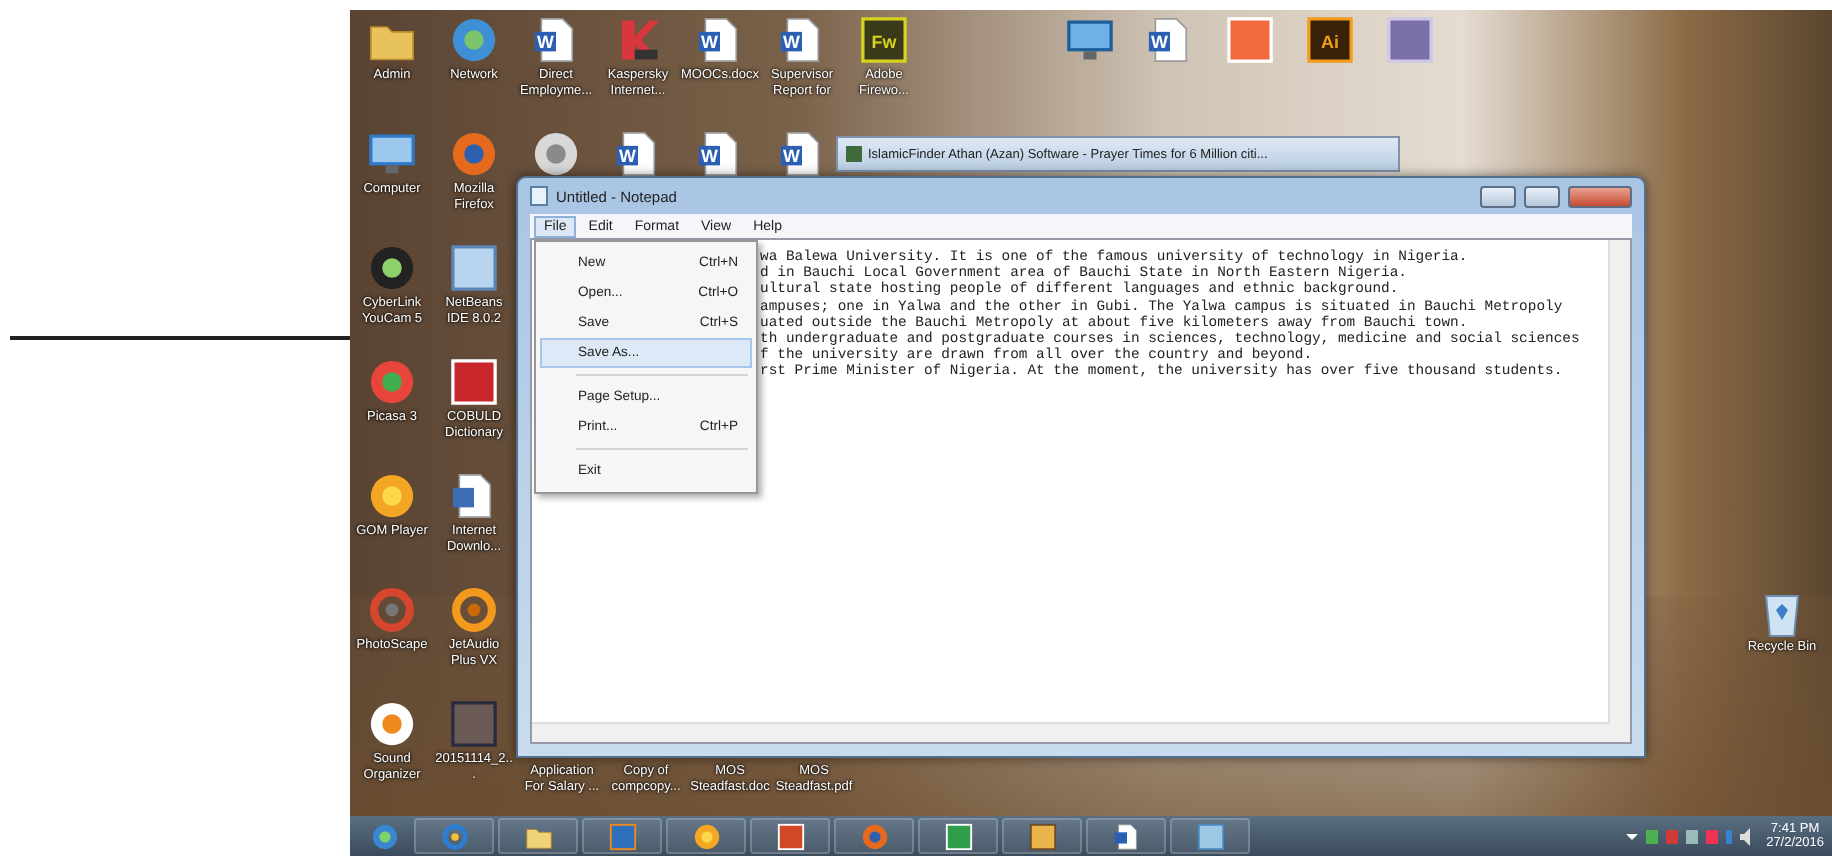  What do you see at coordinates (384, 836) in the screenshot?
I see `start-orb-icon` at bounding box center [384, 836].